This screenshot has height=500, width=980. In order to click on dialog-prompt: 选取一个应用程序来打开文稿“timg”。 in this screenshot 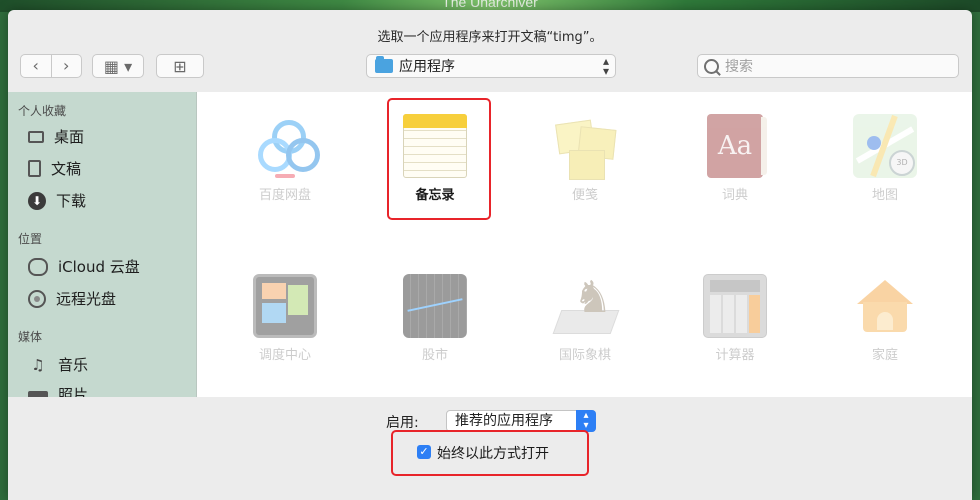, I will do `click(490, 37)`.